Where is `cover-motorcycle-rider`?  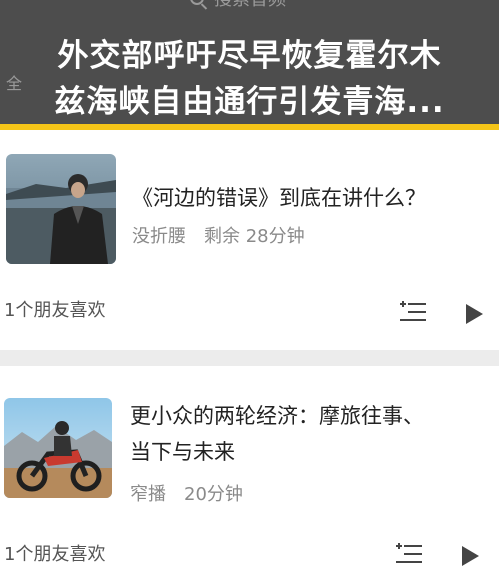
cover-motorcycle-rider is located at coordinates (58, 448).